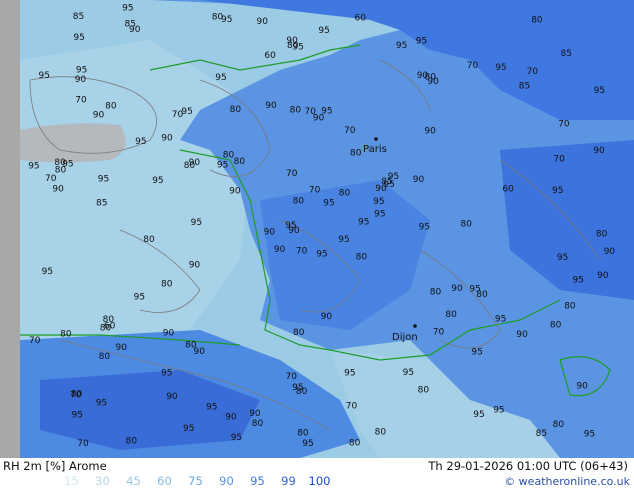 This screenshot has height=490, width=634. What do you see at coordinates (73, 143) in the screenshot?
I see `low-rh-patch` at bounding box center [73, 143].